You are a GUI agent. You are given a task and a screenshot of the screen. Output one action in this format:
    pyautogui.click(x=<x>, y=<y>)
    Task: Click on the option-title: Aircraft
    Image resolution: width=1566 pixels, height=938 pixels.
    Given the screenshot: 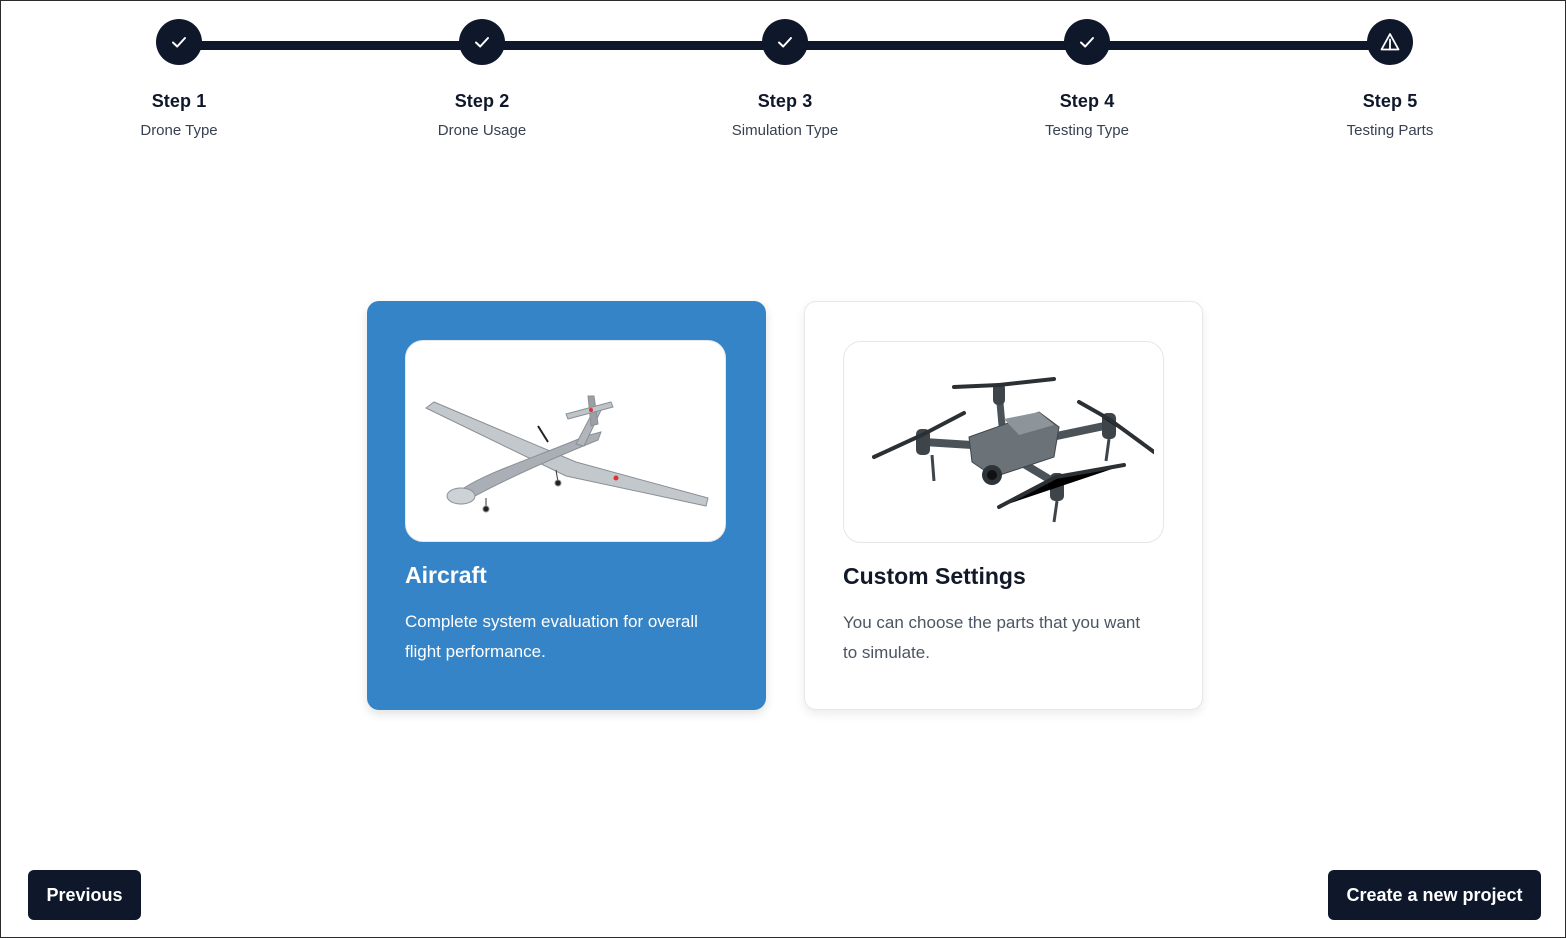 What is the action you would take?
    pyautogui.click(x=446, y=575)
    